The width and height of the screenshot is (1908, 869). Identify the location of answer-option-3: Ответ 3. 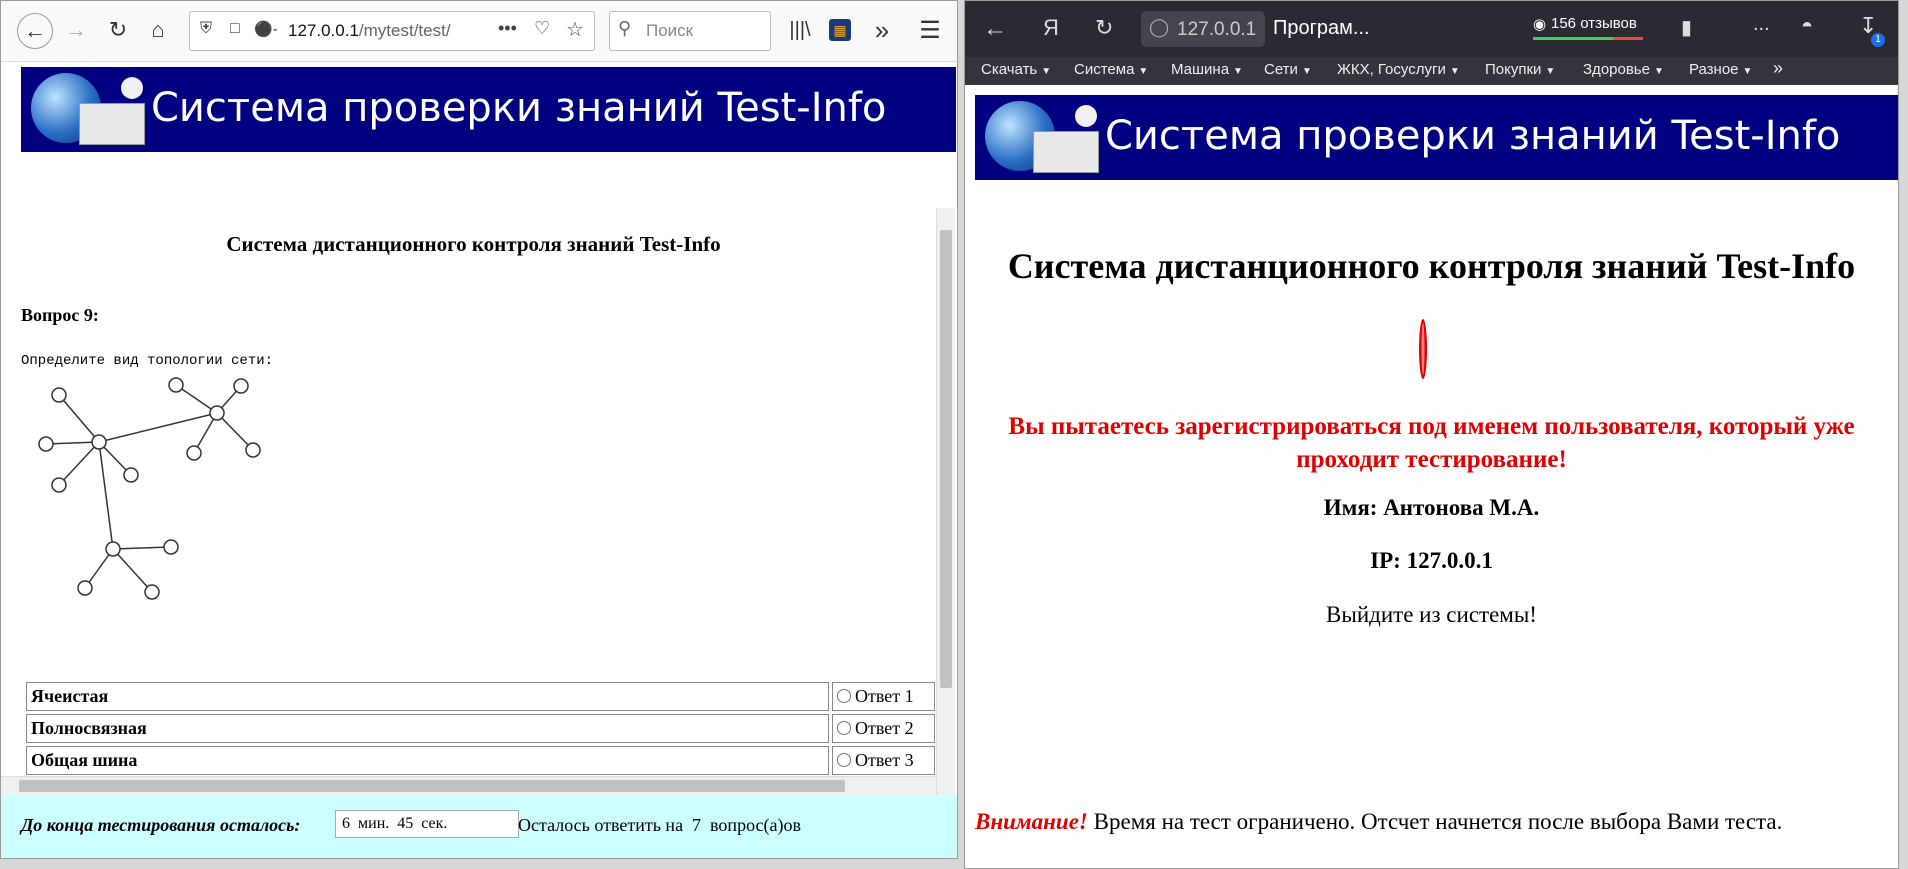
(883, 760).